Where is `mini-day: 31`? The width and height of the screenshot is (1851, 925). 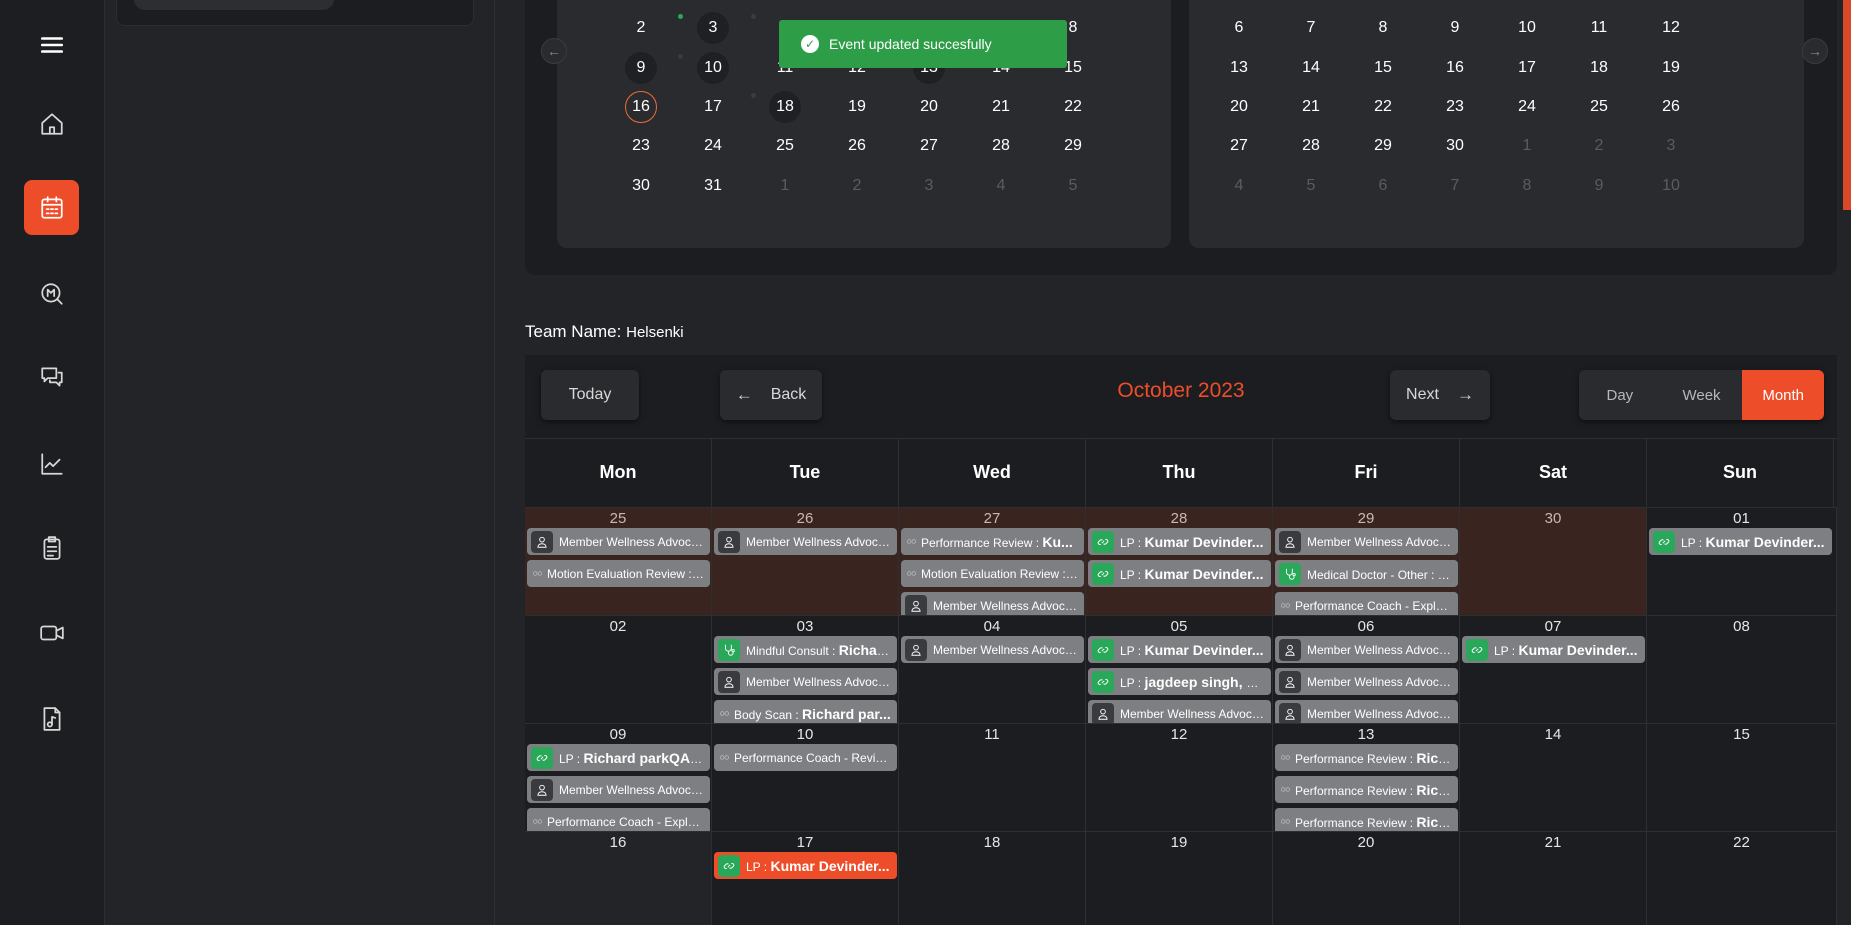
mini-day: 31 is located at coordinates (713, 186).